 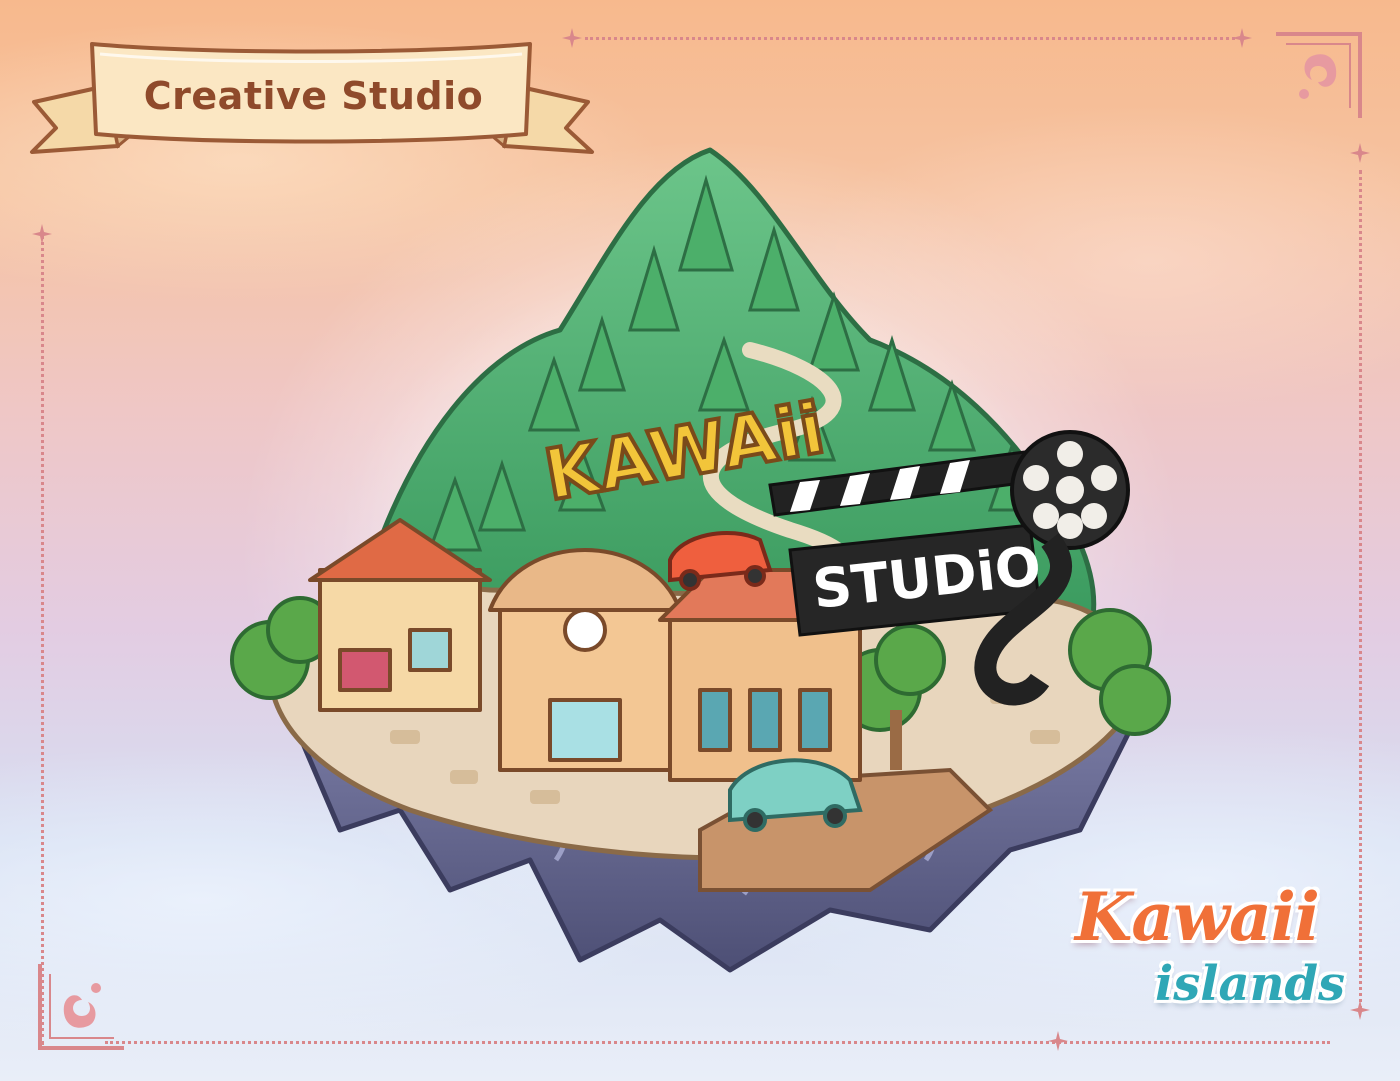 What do you see at coordinates (717, 1042) in the screenshot?
I see `frame-bottom-line` at bounding box center [717, 1042].